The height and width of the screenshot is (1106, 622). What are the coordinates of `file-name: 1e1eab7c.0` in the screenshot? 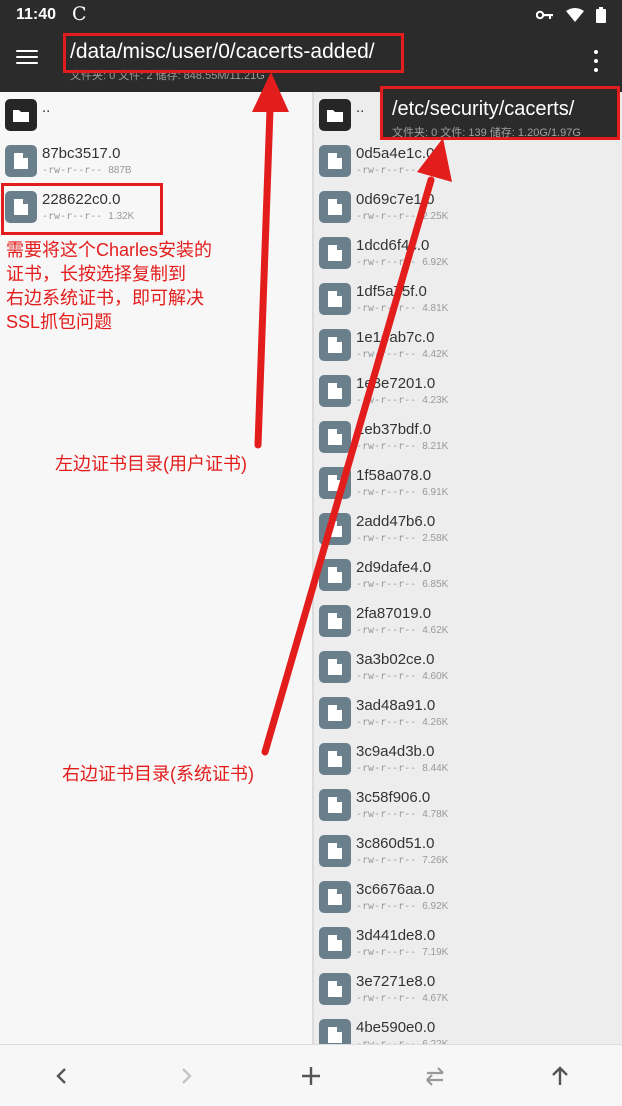 It's located at (395, 337).